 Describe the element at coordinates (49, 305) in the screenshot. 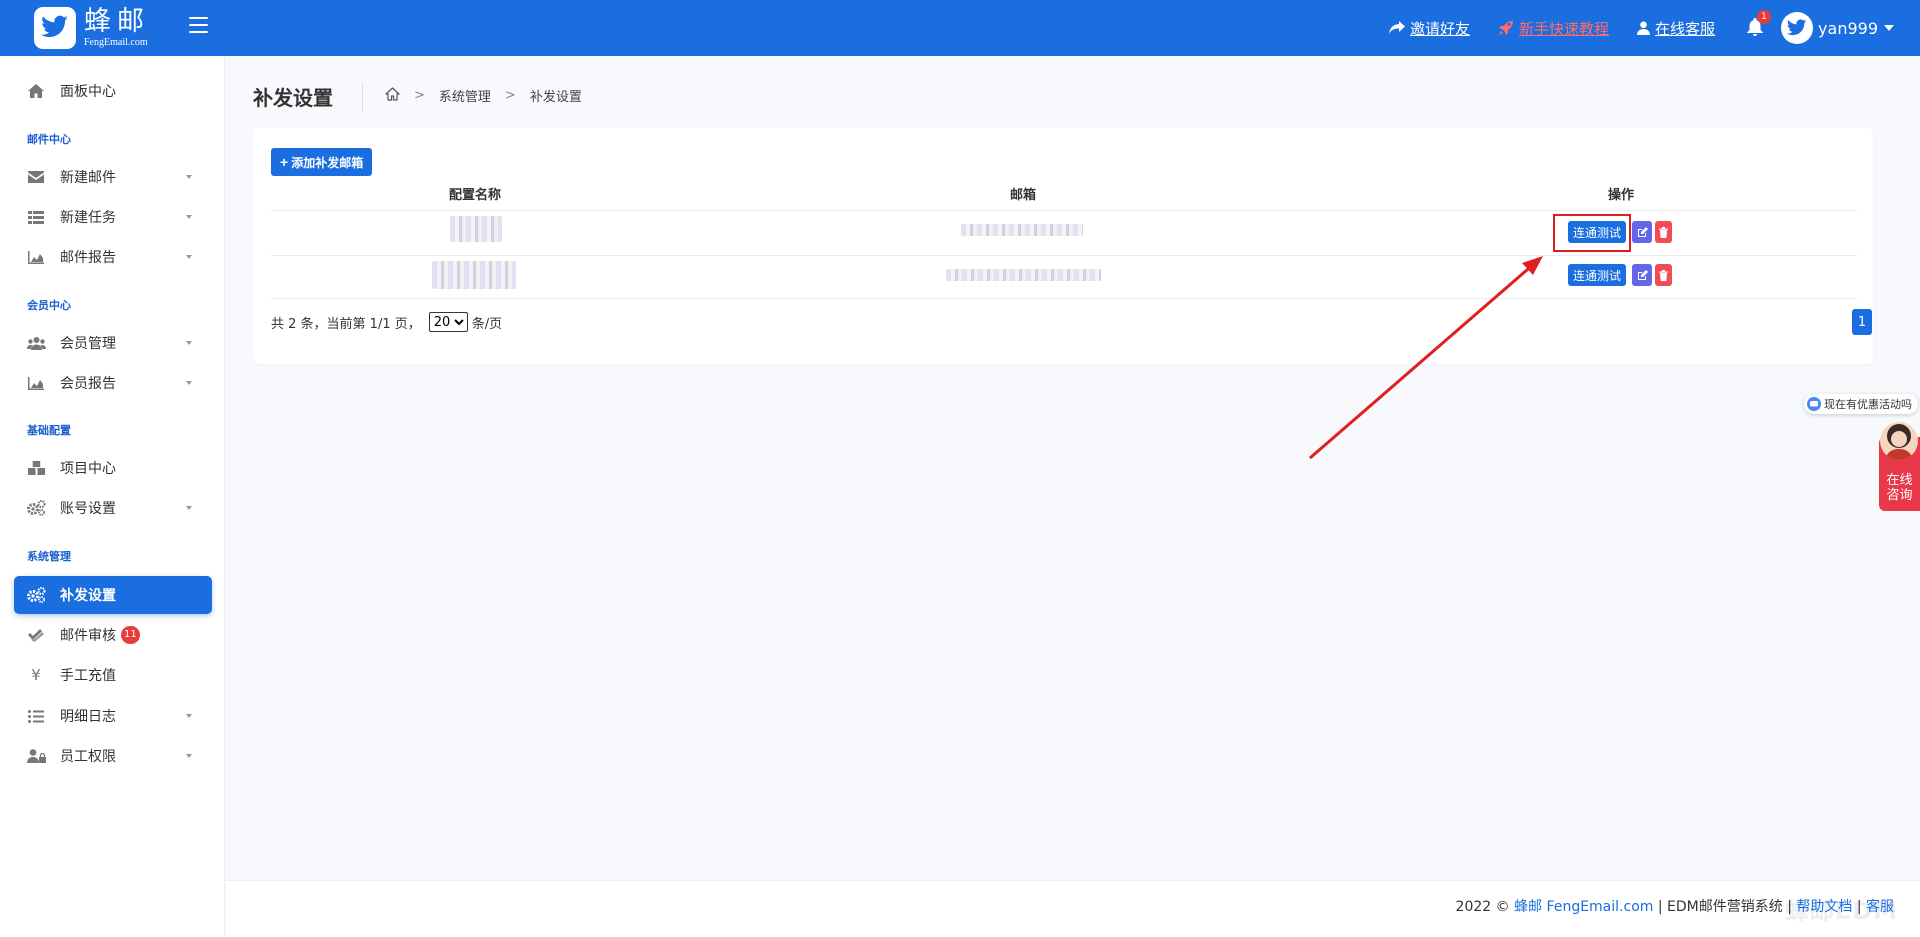

I see `sidebar-section-member: 会员中心` at that location.